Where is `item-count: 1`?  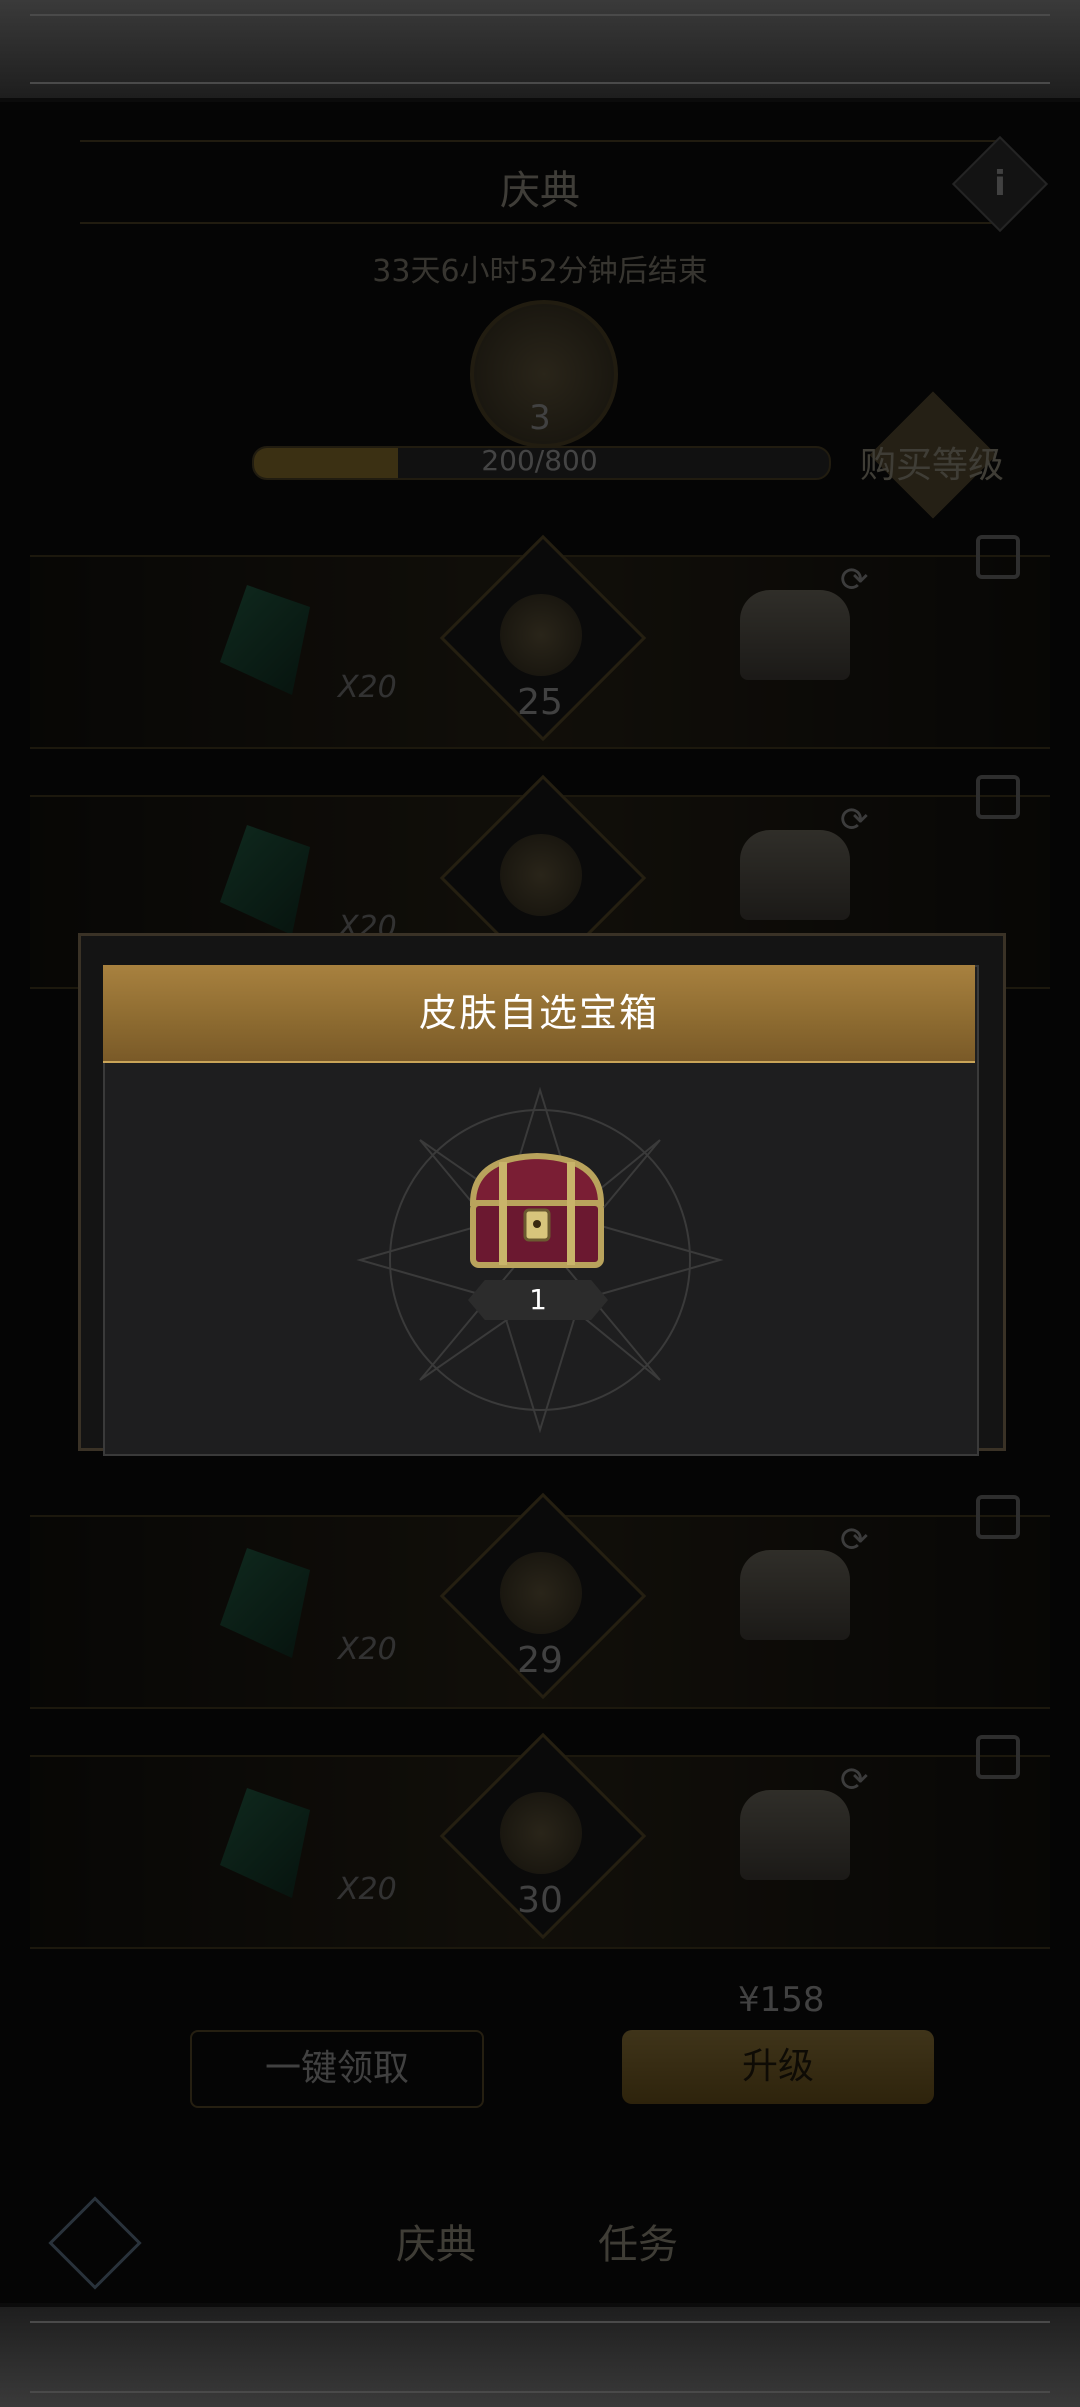 item-count: 1 is located at coordinates (538, 1300).